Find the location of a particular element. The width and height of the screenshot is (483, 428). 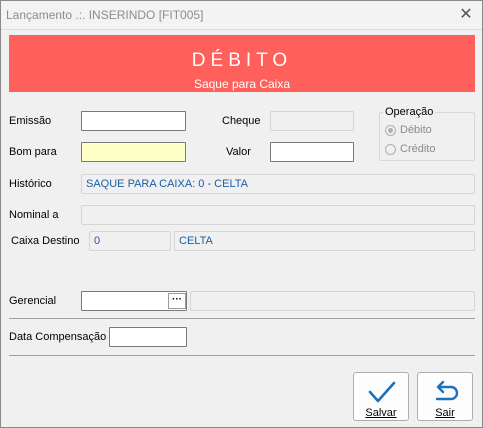

operacao-title: Operação is located at coordinates (409, 112).